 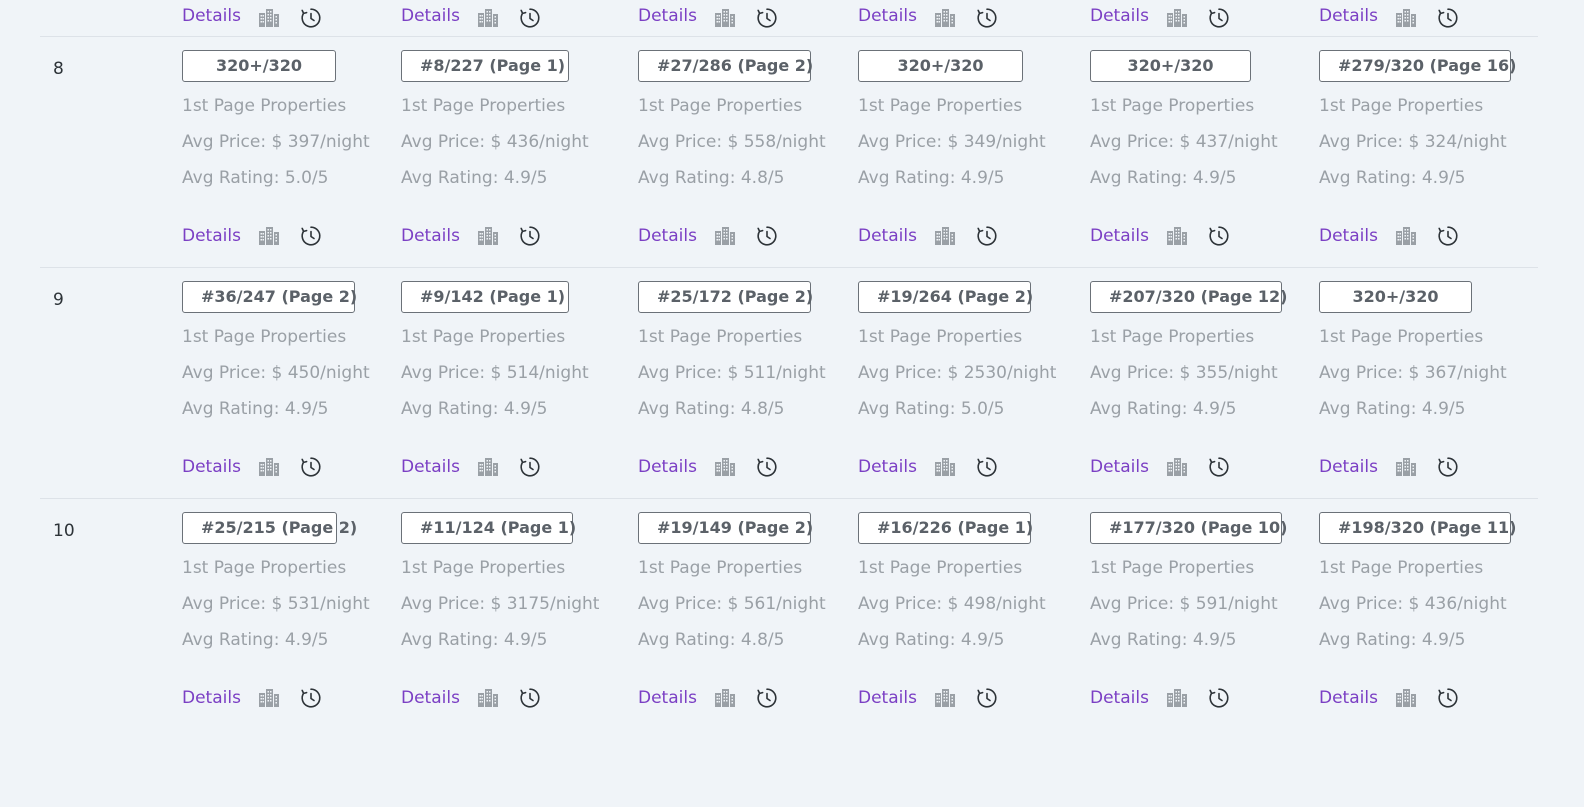 I want to click on avg-rating-suffix: /5, so click(x=1228, y=640).